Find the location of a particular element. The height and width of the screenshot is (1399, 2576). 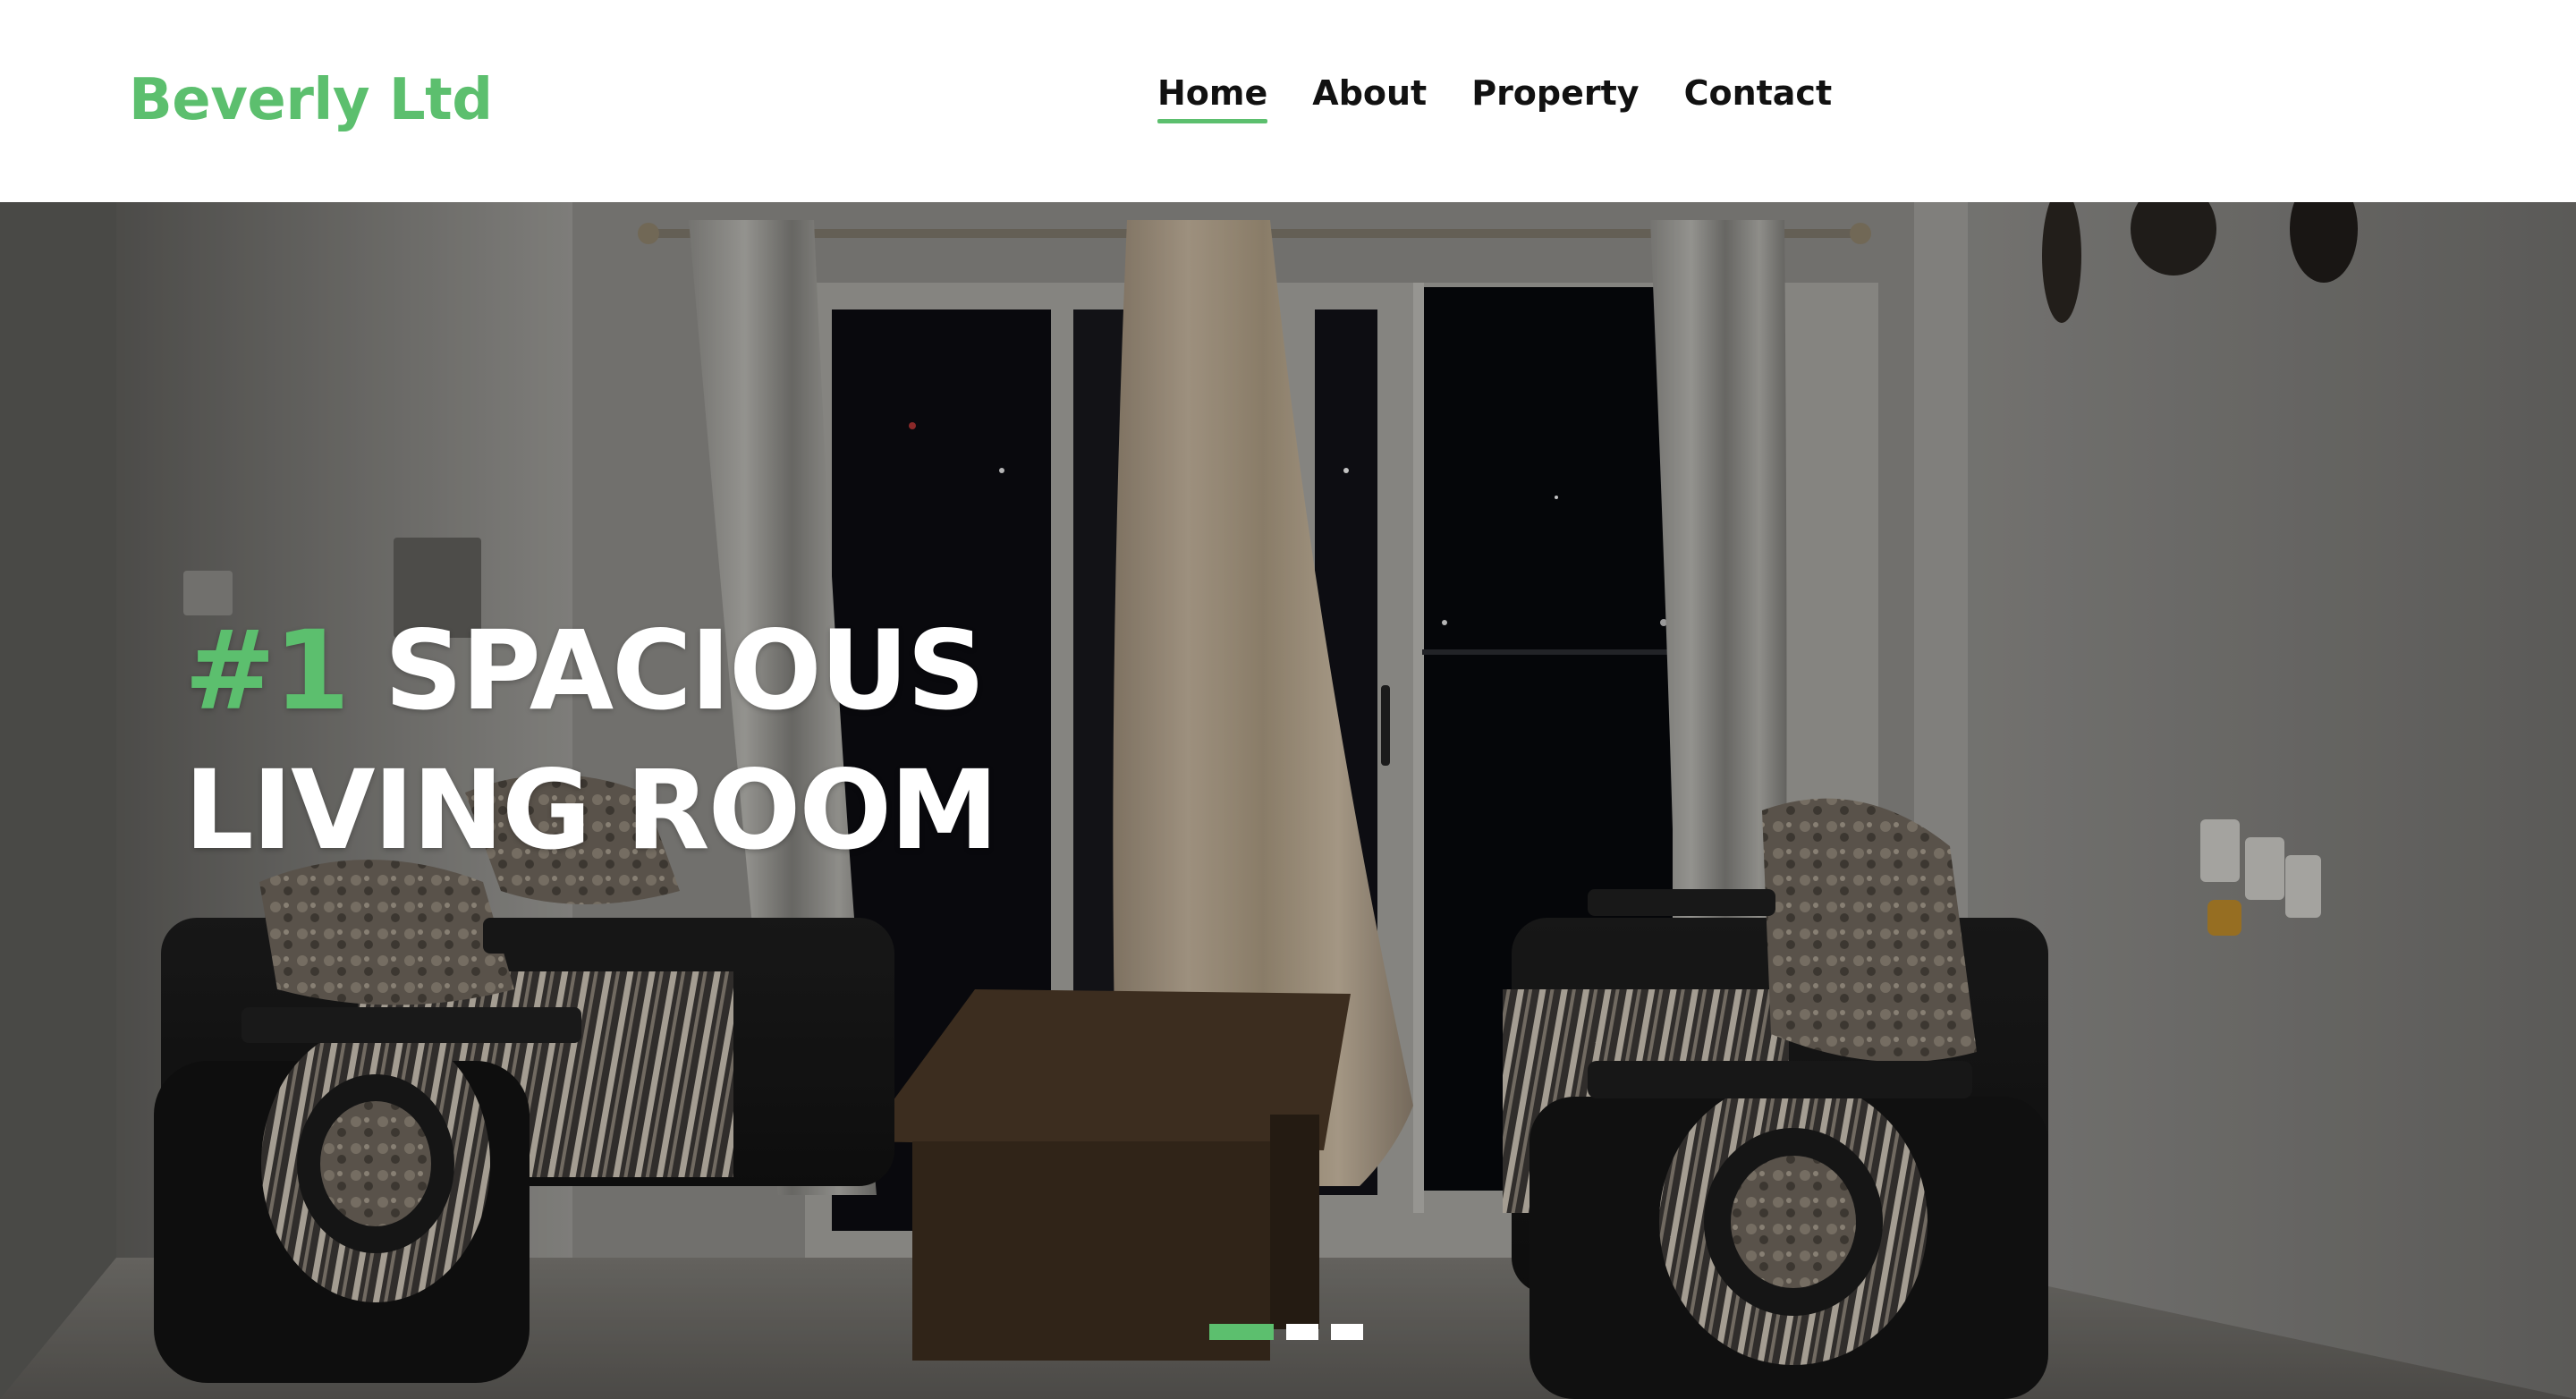

nav-home-link: Home is located at coordinates (1212, 96).